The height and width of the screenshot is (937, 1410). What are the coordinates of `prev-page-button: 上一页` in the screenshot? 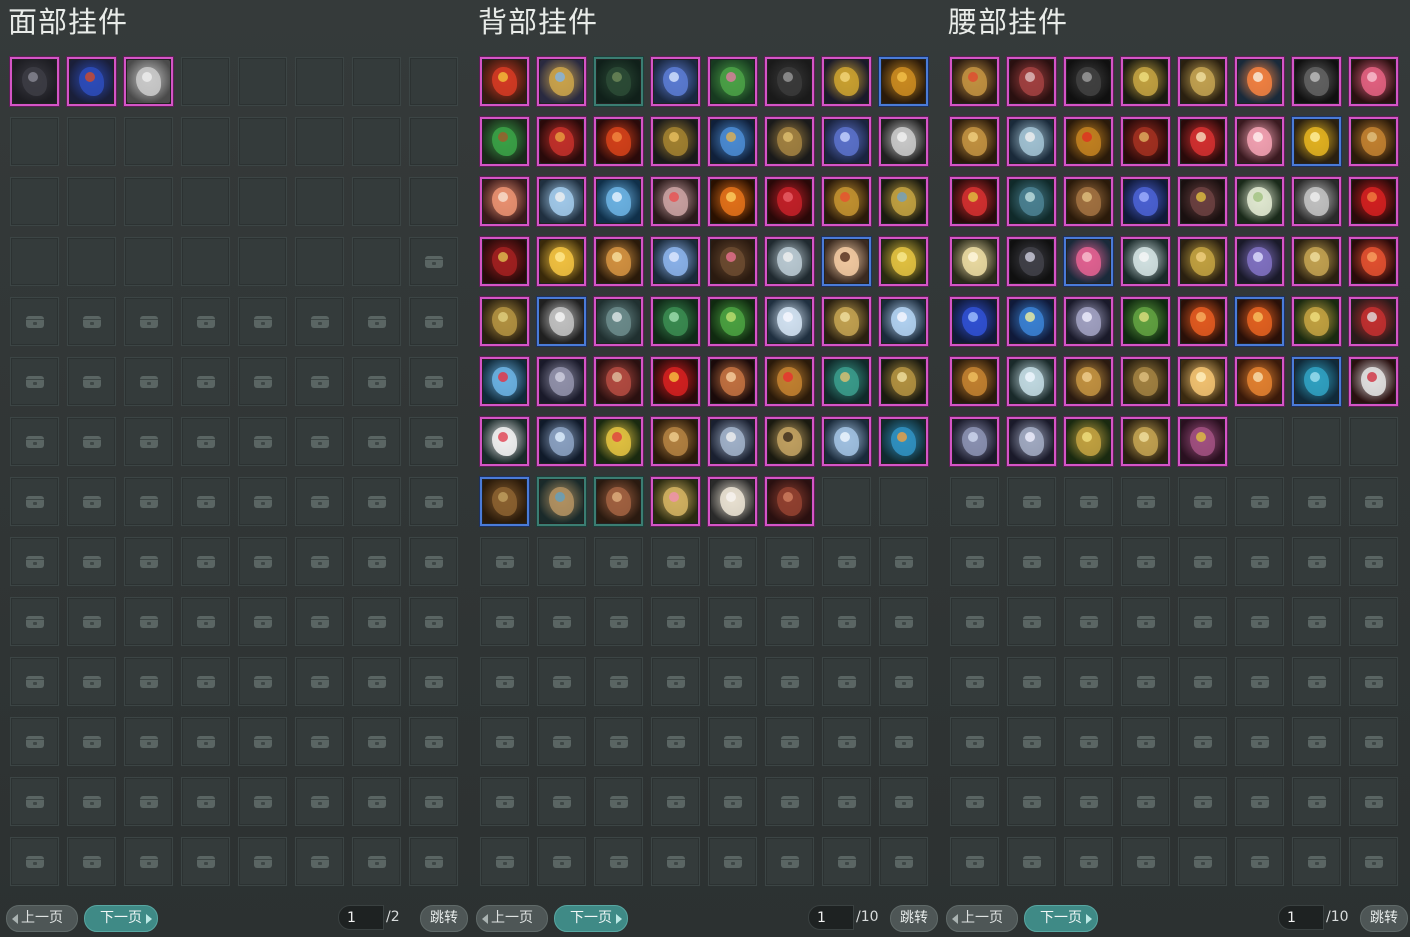 It's located at (42, 918).